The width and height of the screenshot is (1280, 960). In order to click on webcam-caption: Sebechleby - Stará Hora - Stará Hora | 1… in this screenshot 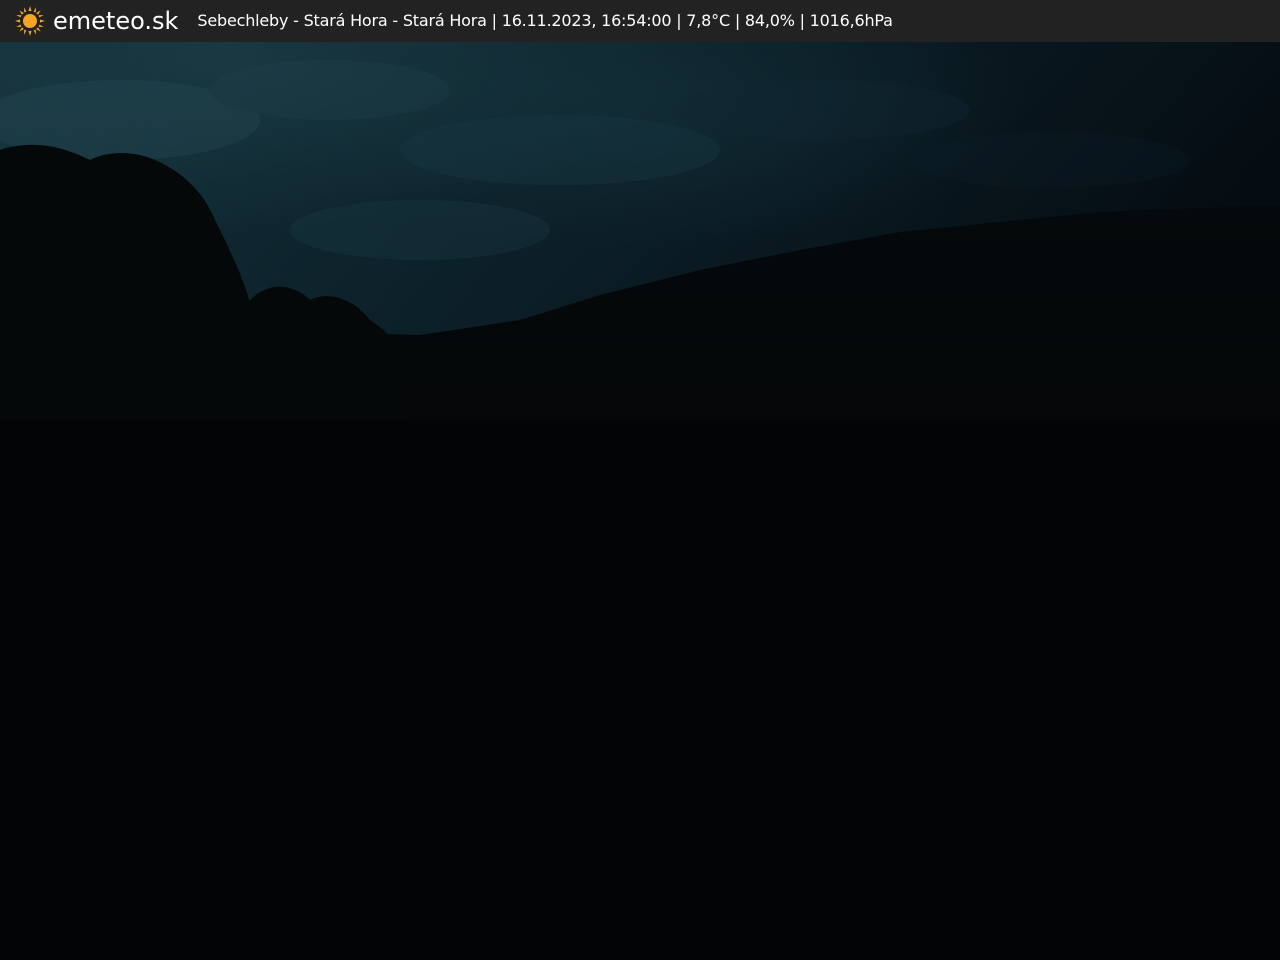, I will do `click(545, 20)`.